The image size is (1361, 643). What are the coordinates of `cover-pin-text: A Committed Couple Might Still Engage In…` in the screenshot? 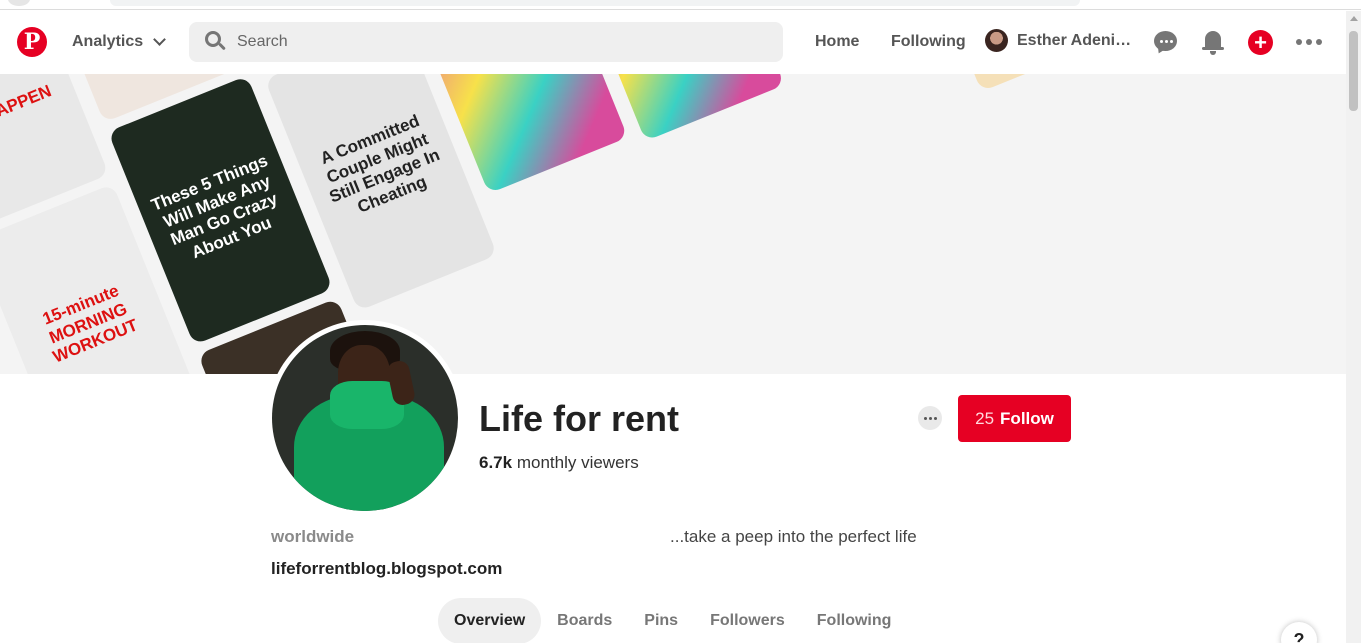 It's located at (380, 164).